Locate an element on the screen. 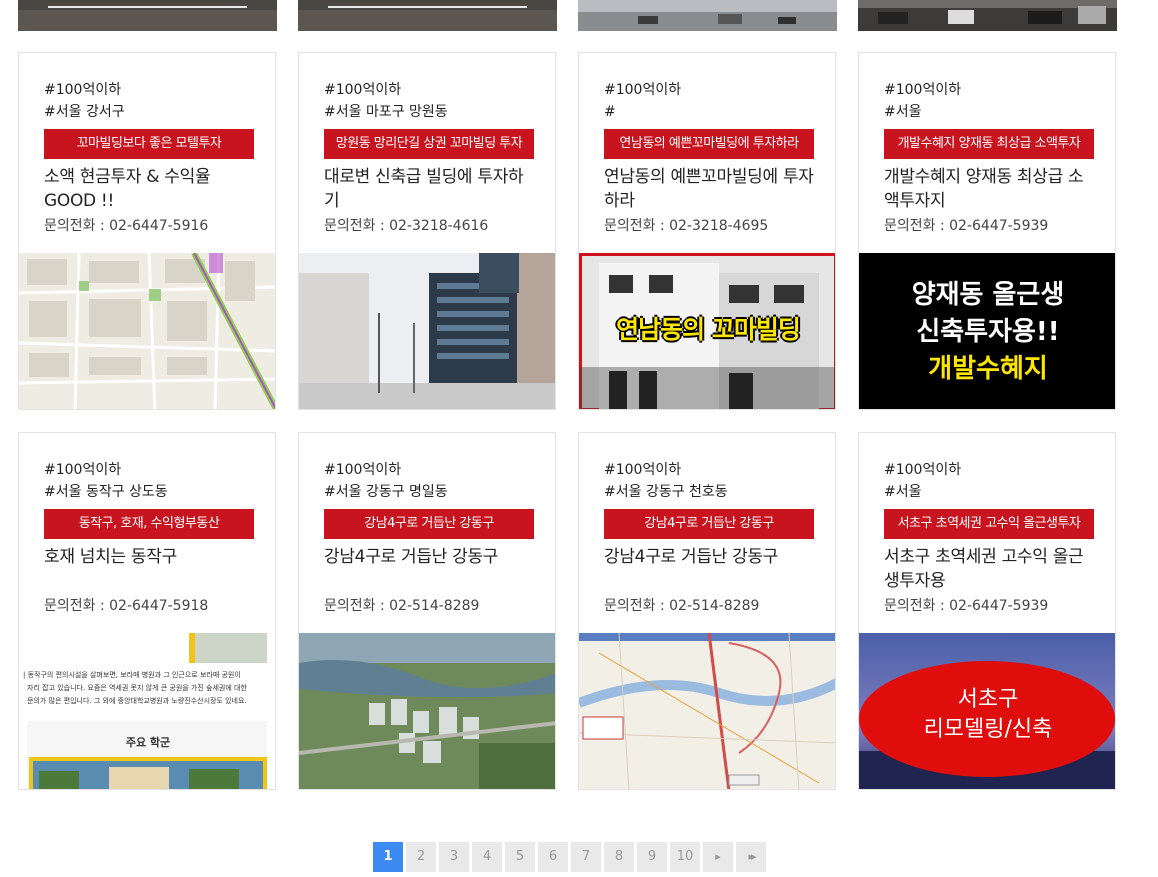  contact-phone: 문의전화 : 02-6447-5918 is located at coordinates (126, 606).